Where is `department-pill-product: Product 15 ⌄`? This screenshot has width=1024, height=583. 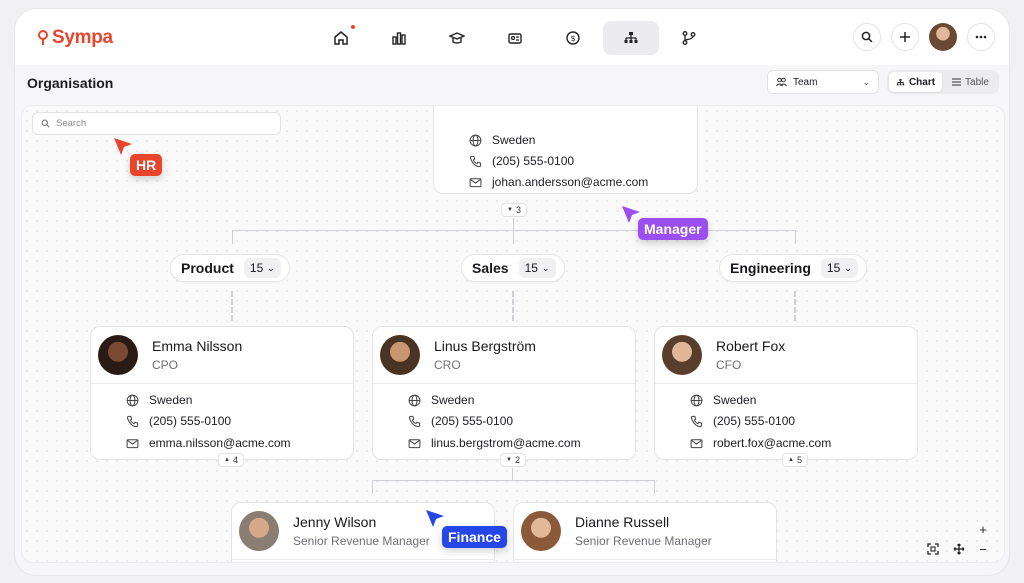 department-pill-product: Product 15 ⌄ is located at coordinates (230, 268).